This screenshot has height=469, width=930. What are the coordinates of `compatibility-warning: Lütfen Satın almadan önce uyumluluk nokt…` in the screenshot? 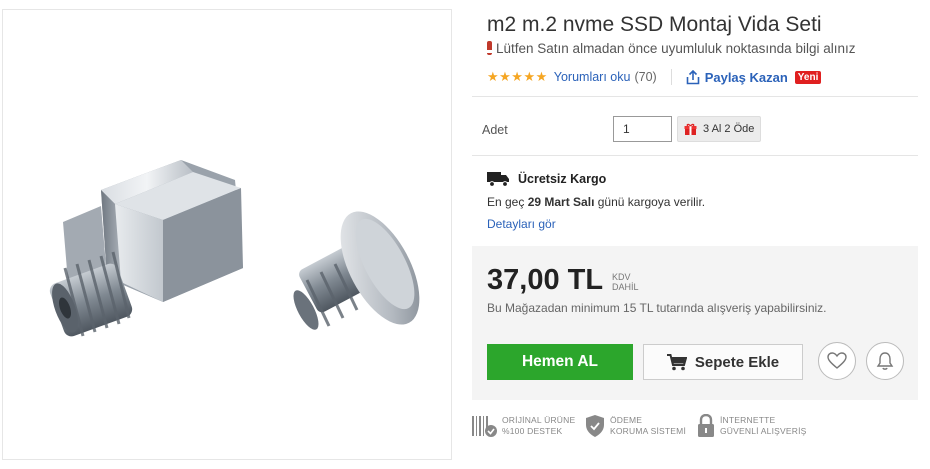 It's located at (671, 48).